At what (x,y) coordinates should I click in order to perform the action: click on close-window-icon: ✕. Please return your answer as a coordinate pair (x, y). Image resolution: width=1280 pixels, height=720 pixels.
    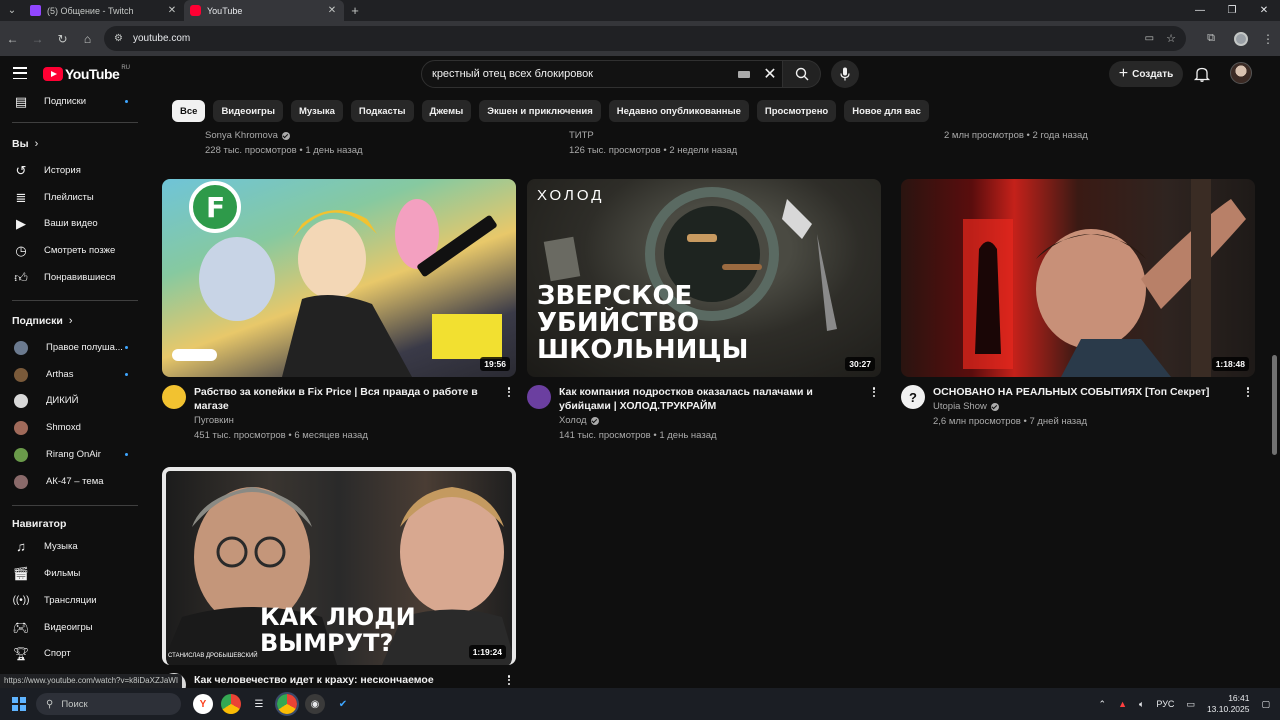
    Looking at the image, I should click on (1264, 10).